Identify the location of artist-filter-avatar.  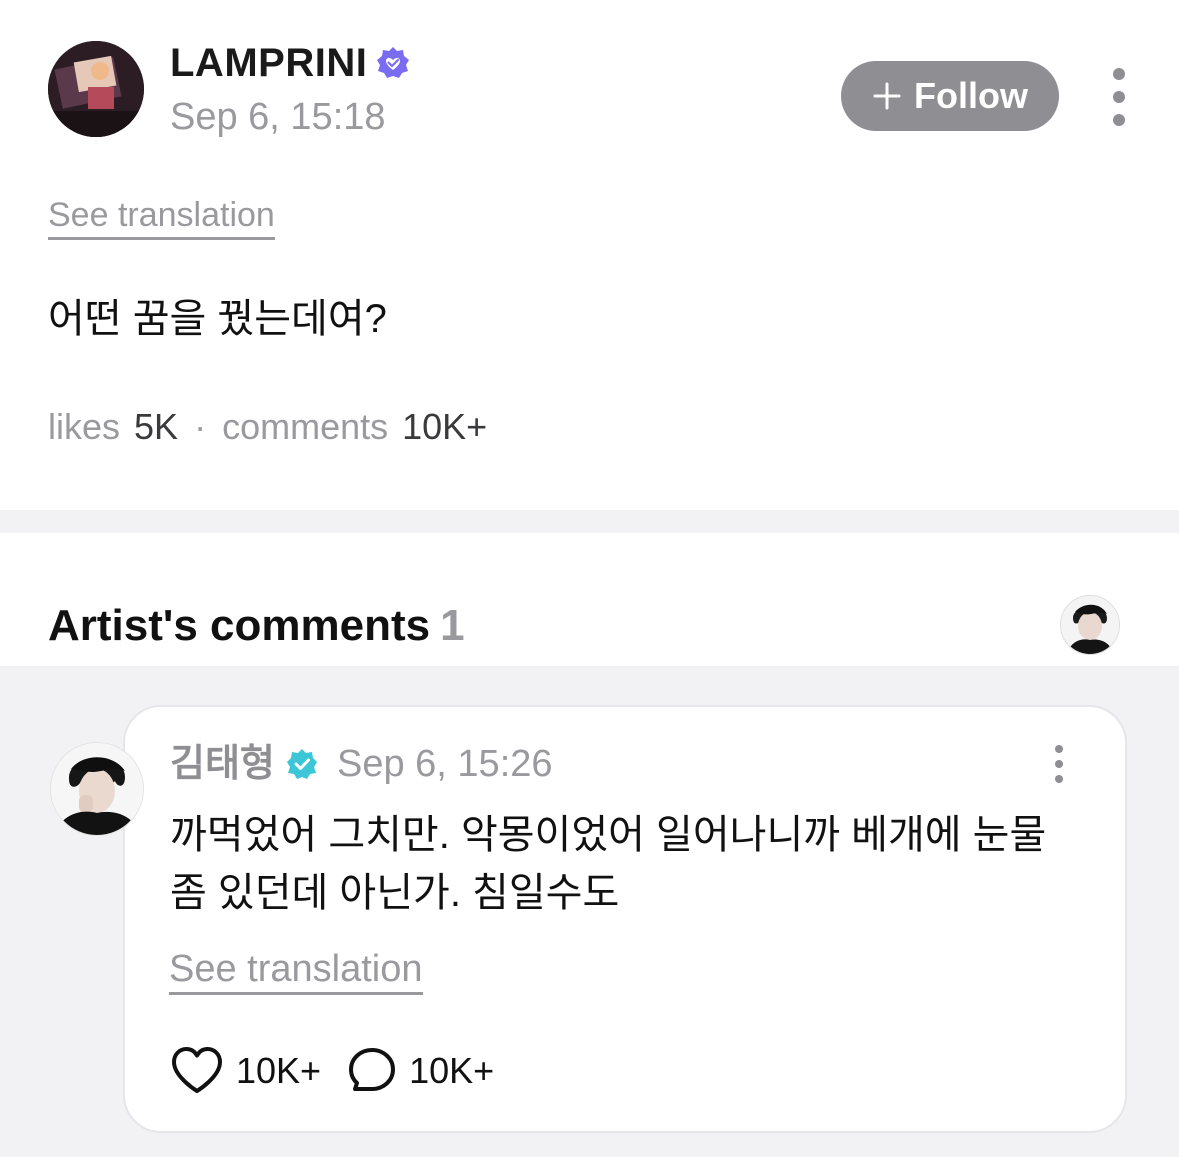
(1090, 625).